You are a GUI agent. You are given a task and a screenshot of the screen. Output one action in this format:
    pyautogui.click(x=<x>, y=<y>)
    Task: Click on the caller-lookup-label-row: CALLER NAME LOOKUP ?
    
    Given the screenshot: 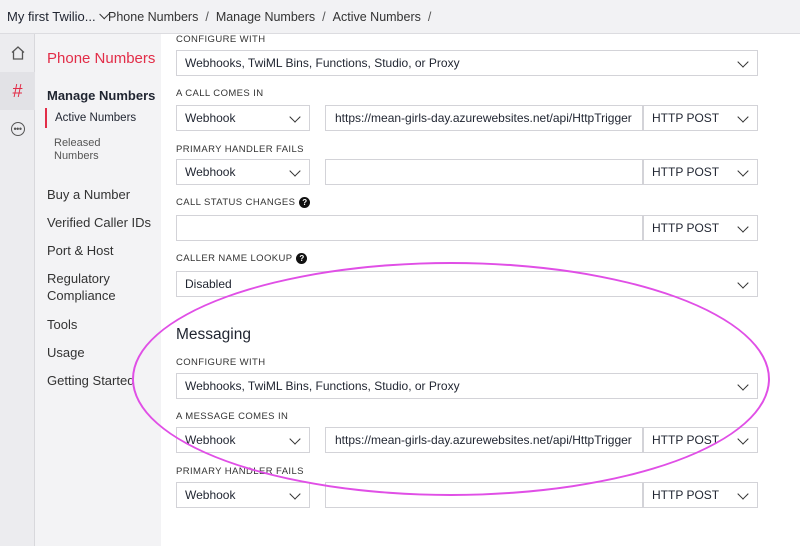 What is the action you would take?
    pyautogui.click(x=242, y=258)
    